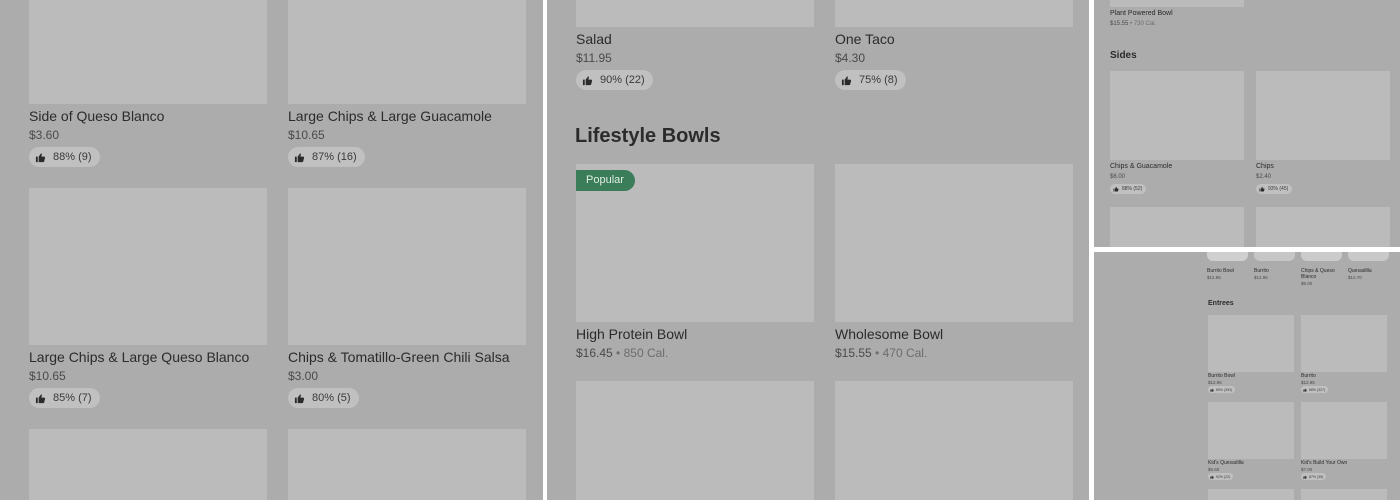  What do you see at coordinates (622, 80) in the screenshot?
I see `rating-text: 90% (22)` at bounding box center [622, 80].